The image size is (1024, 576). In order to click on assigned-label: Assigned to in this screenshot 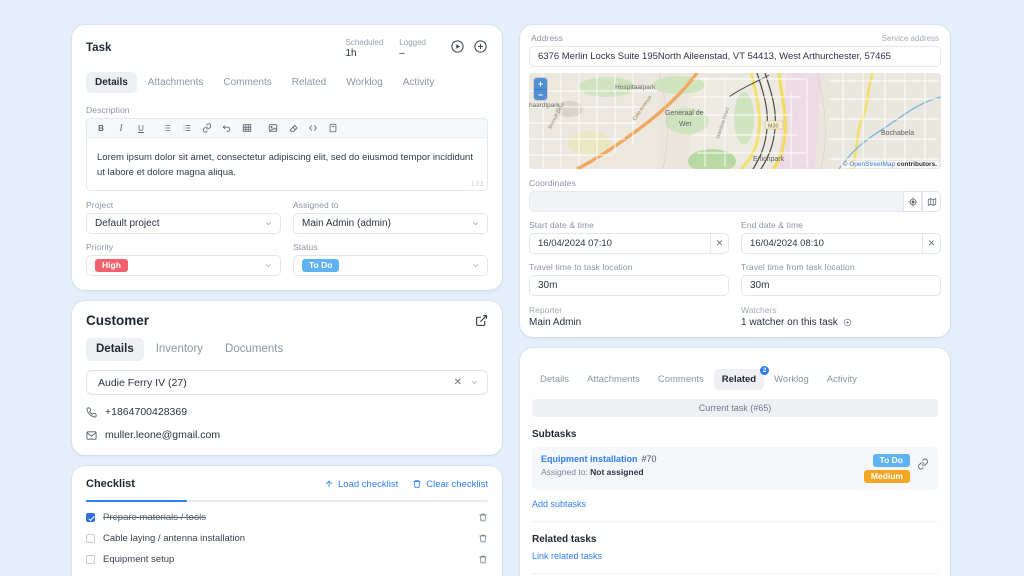, I will do `click(316, 205)`.